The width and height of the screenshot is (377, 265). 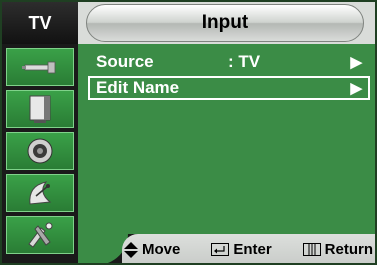 I want to click on sidebar-item-picture, so click(x=40, y=109).